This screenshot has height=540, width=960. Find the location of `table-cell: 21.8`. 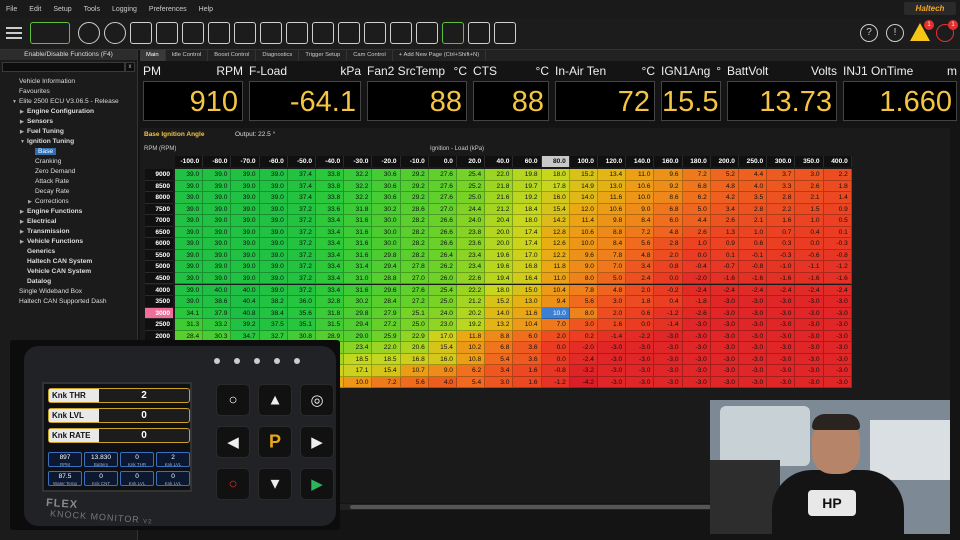

table-cell: 21.8 is located at coordinates (499, 186).